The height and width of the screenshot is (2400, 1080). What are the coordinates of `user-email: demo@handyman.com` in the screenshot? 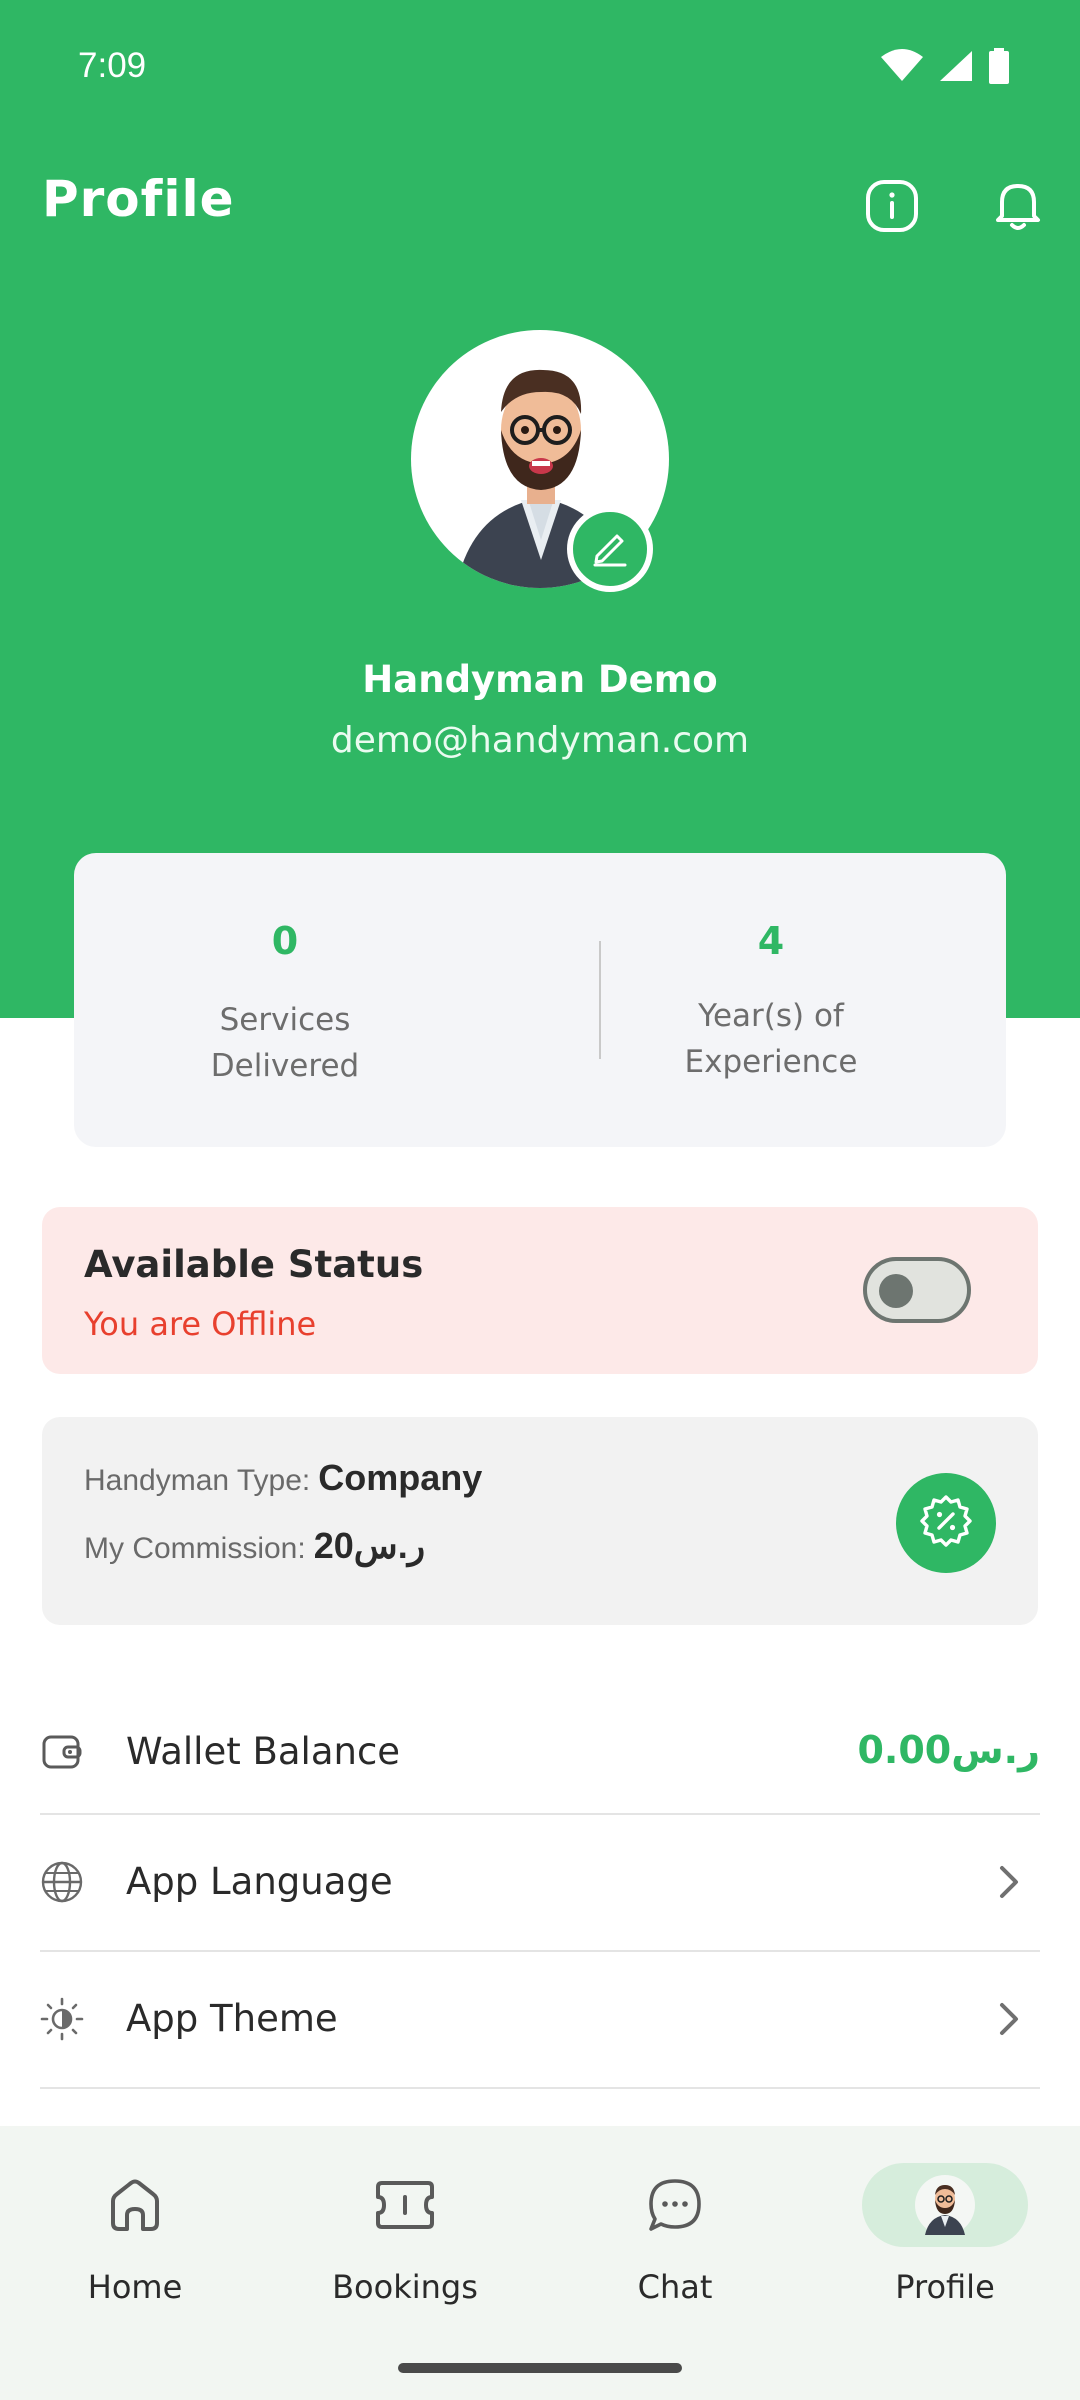 It's located at (540, 740).